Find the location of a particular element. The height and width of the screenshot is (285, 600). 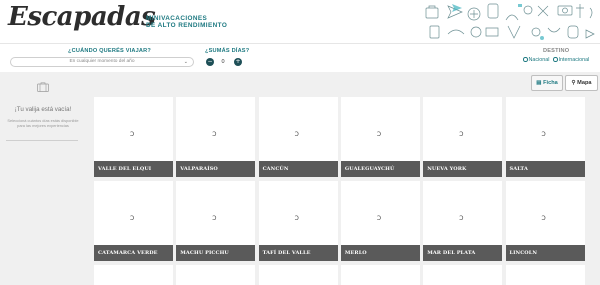

travel-doodles-icon is located at coordinates (510, 21).